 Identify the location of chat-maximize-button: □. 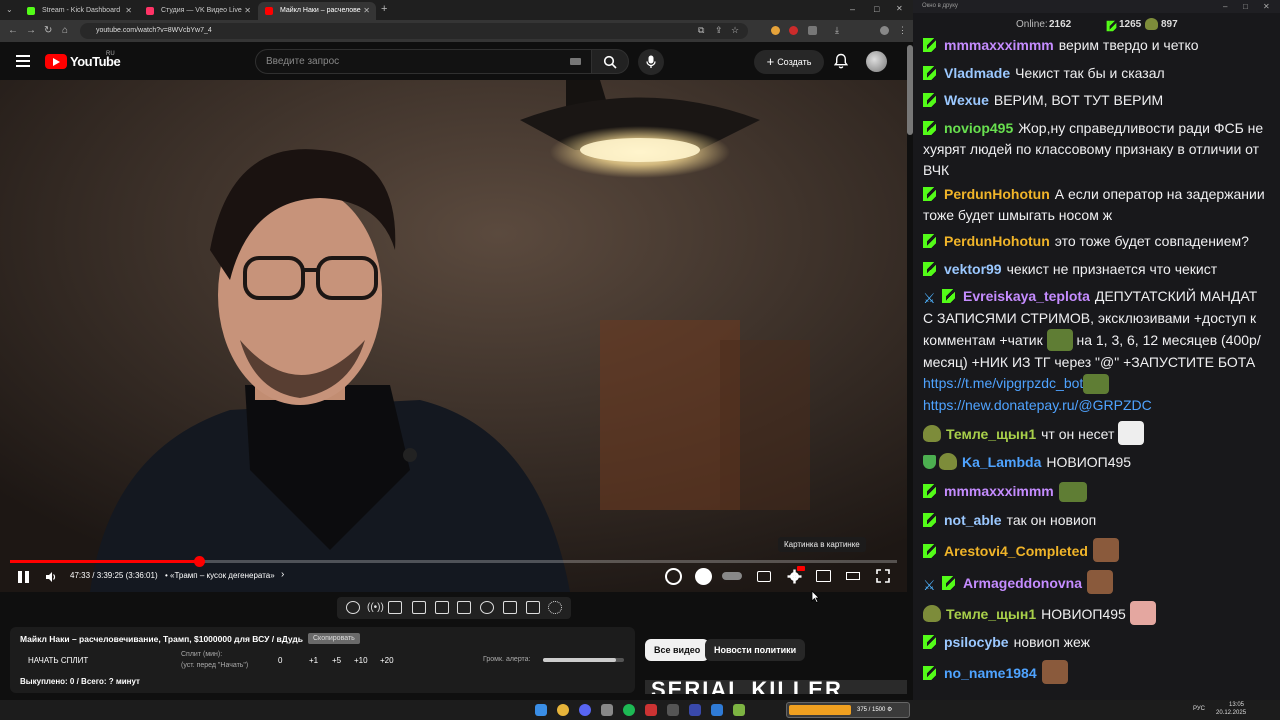
(1245, 6).